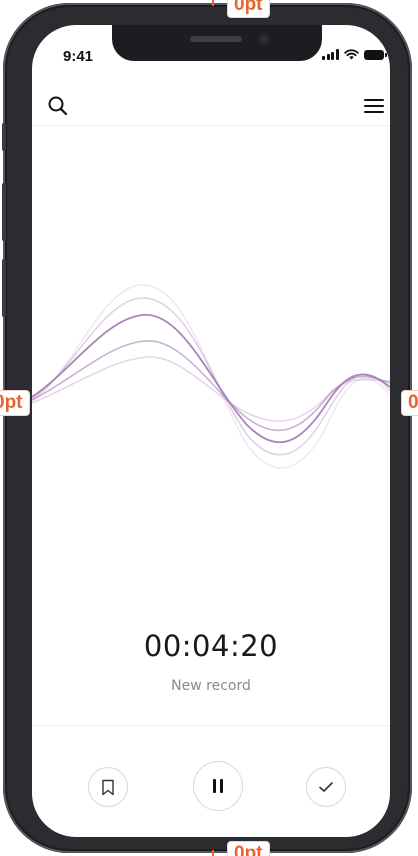 Image resolution: width=418 pixels, height=856 pixels. I want to click on status-time: 9:41, so click(78, 56).